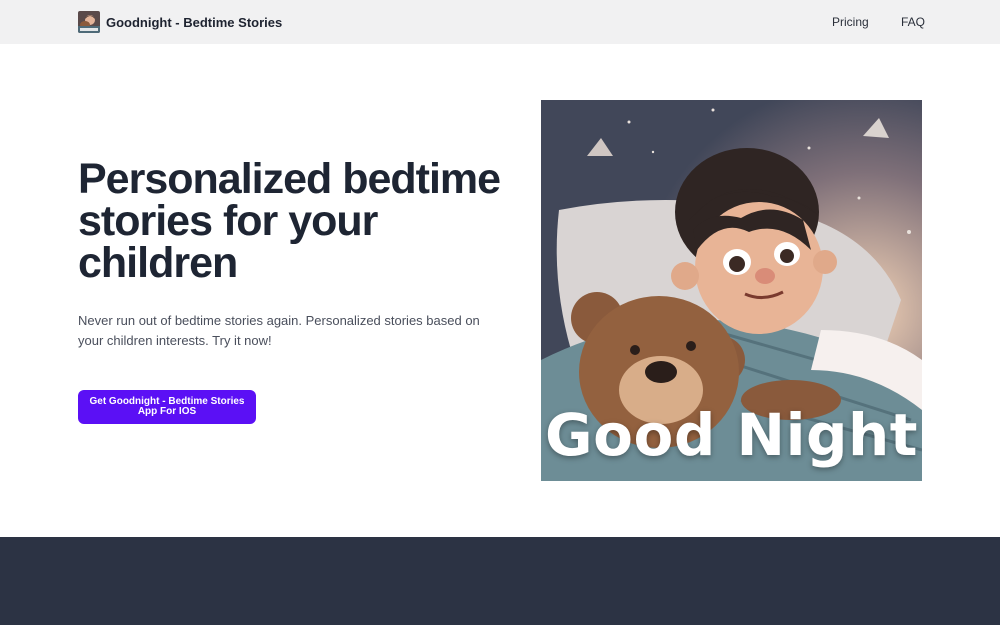  What do you see at coordinates (89, 22) in the screenshot?
I see `app-logo-icon` at bounding box center [89, 22].